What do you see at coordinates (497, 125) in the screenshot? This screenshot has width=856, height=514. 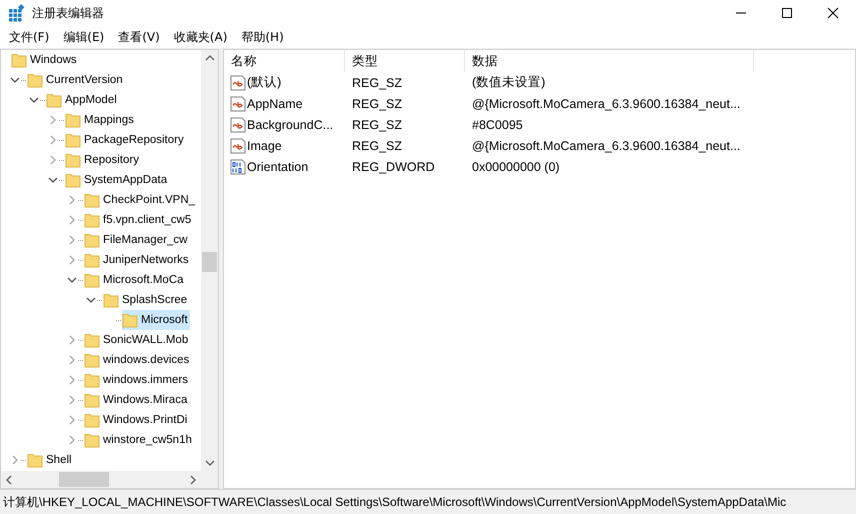 I see `value-data: #8C0095` at bounding box center [497, 125].